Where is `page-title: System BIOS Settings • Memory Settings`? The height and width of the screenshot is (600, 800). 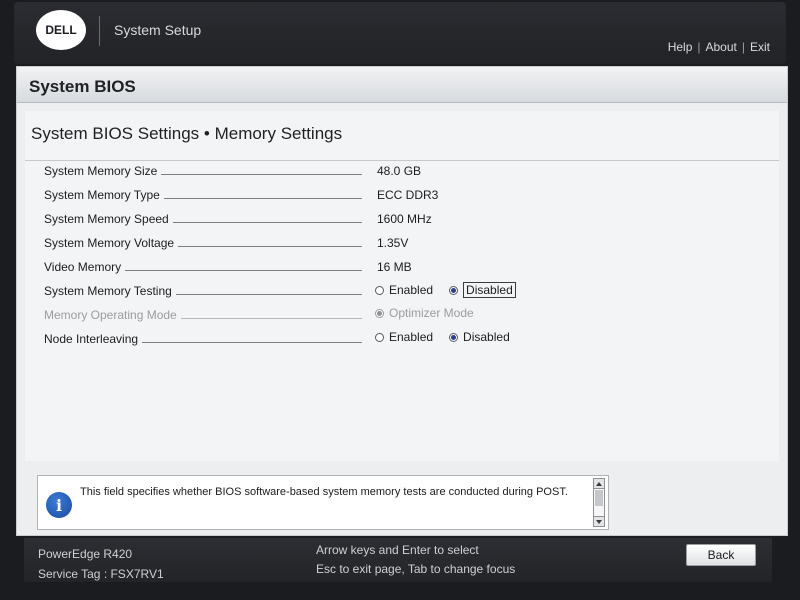 page-title: System BIOS Settings • Memory Settings is located at coordinates (187, 133).